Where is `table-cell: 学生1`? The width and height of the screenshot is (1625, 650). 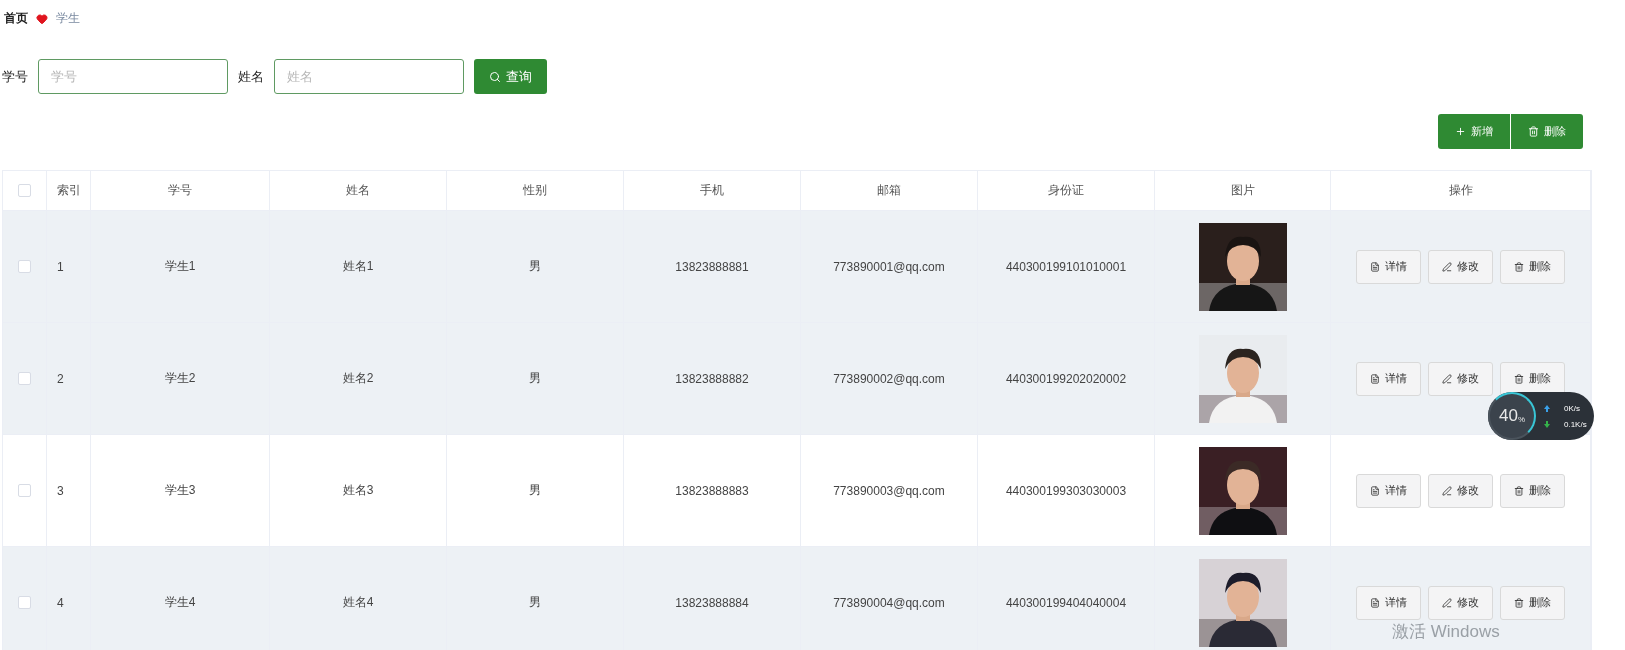 table-cell: 学生1 is located at coordinates (180, 266).